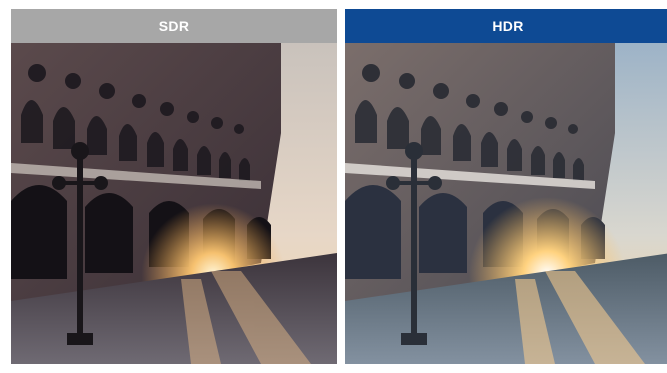  I want to click on sdr-header: SDR, so click(174, 26).